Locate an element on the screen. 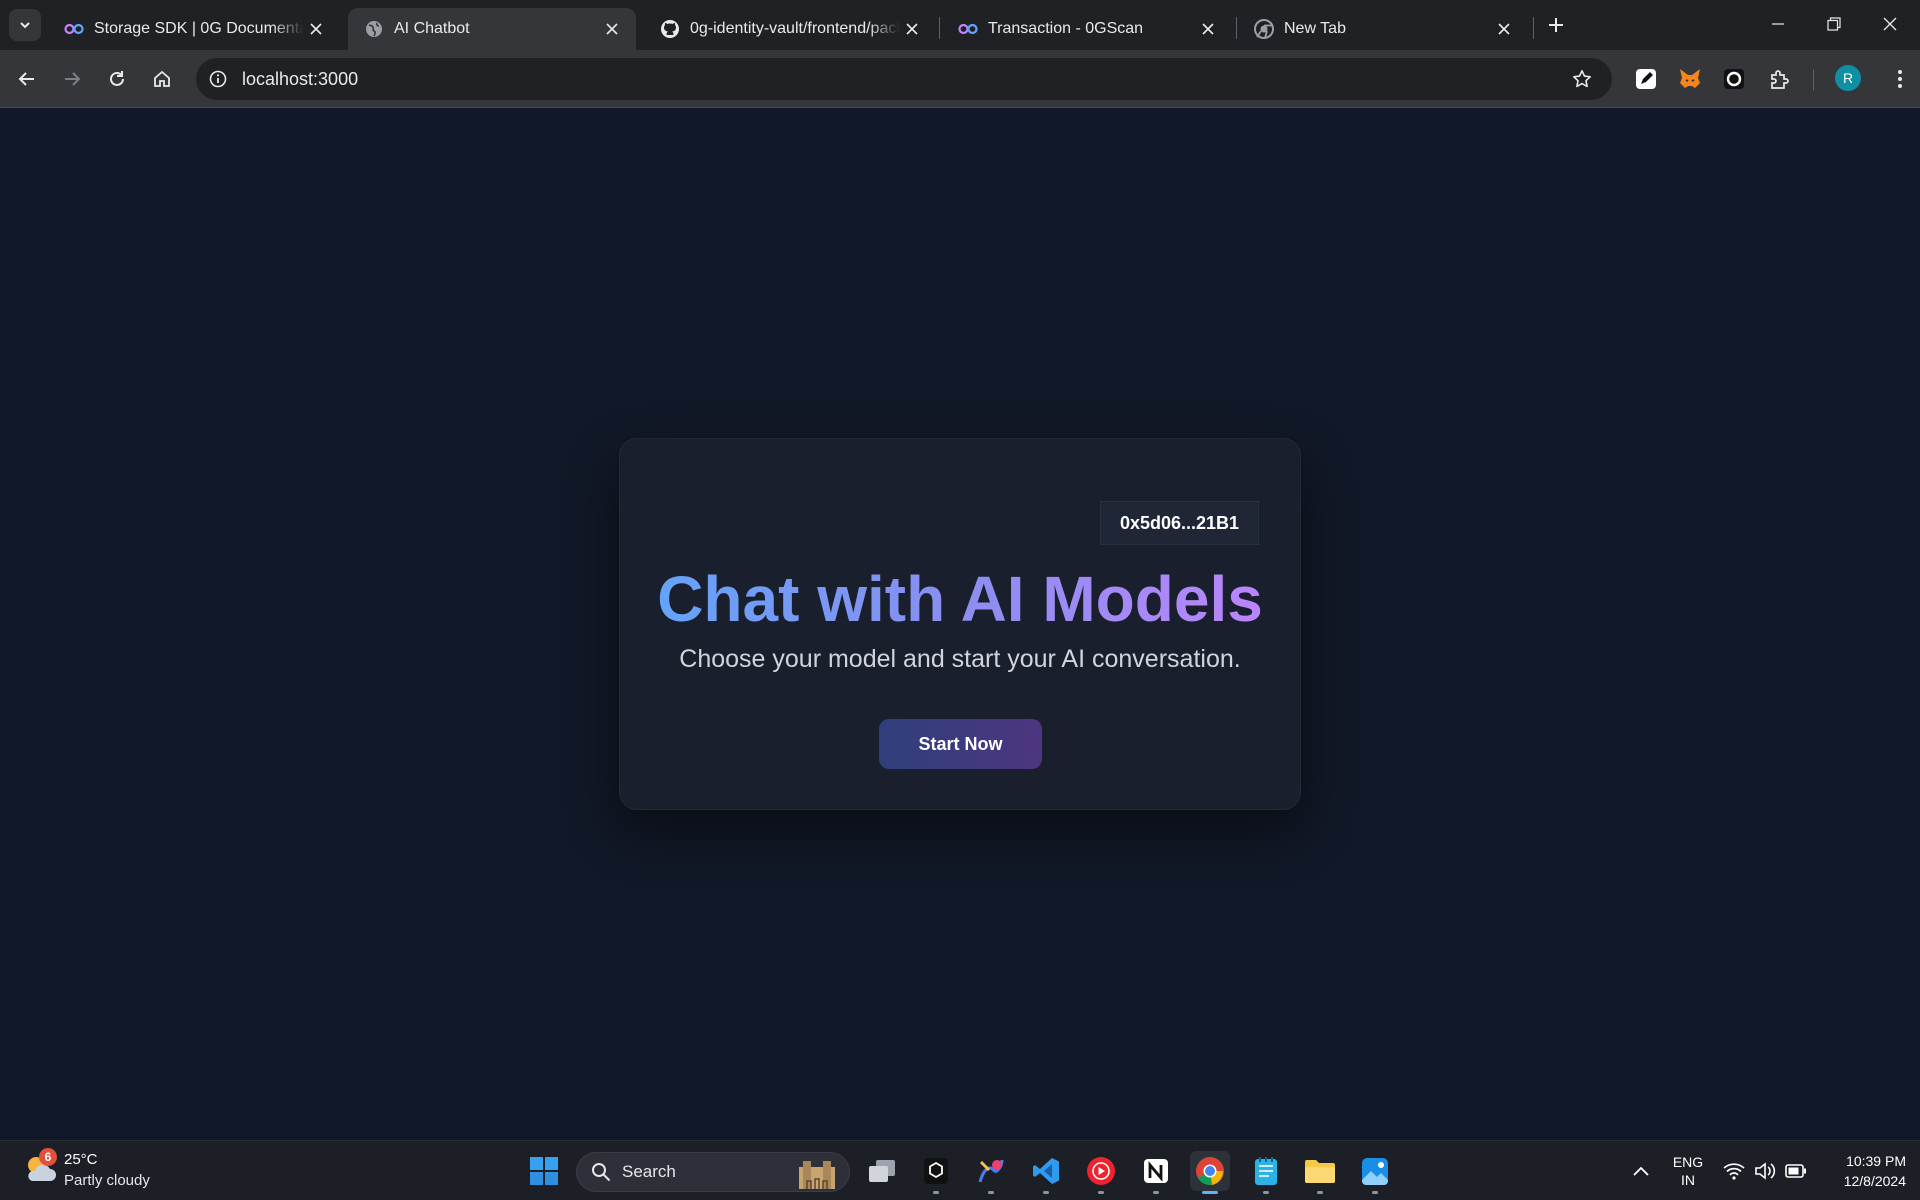  windows-logo-icon is located at coordinates (544, 1171).